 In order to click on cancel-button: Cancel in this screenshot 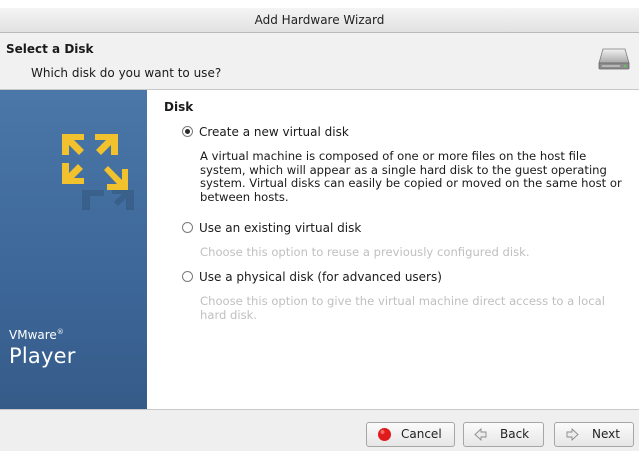, I will do `click(410, 434)`.